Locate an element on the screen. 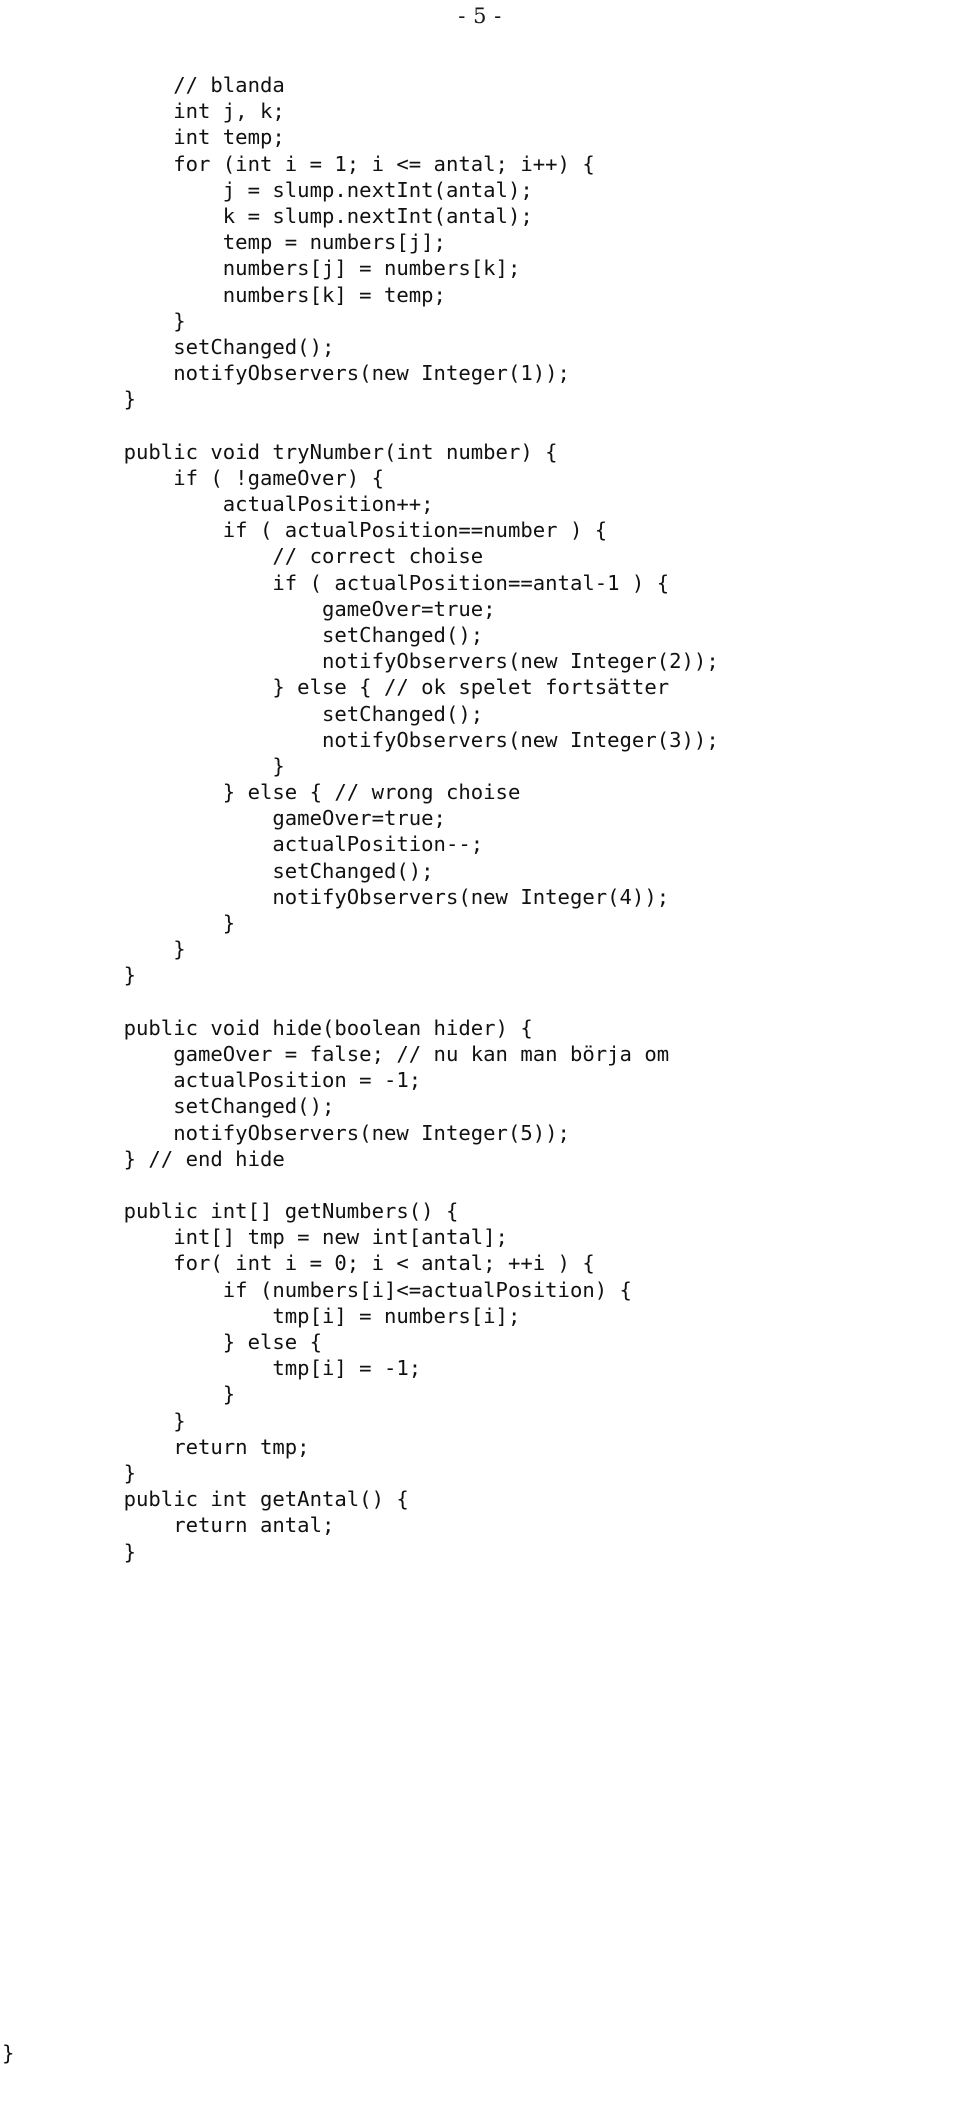 This screenshot has width=960, height=2104. code-line: public int[] getNumbers() { is located at coordinates (266, 1211).